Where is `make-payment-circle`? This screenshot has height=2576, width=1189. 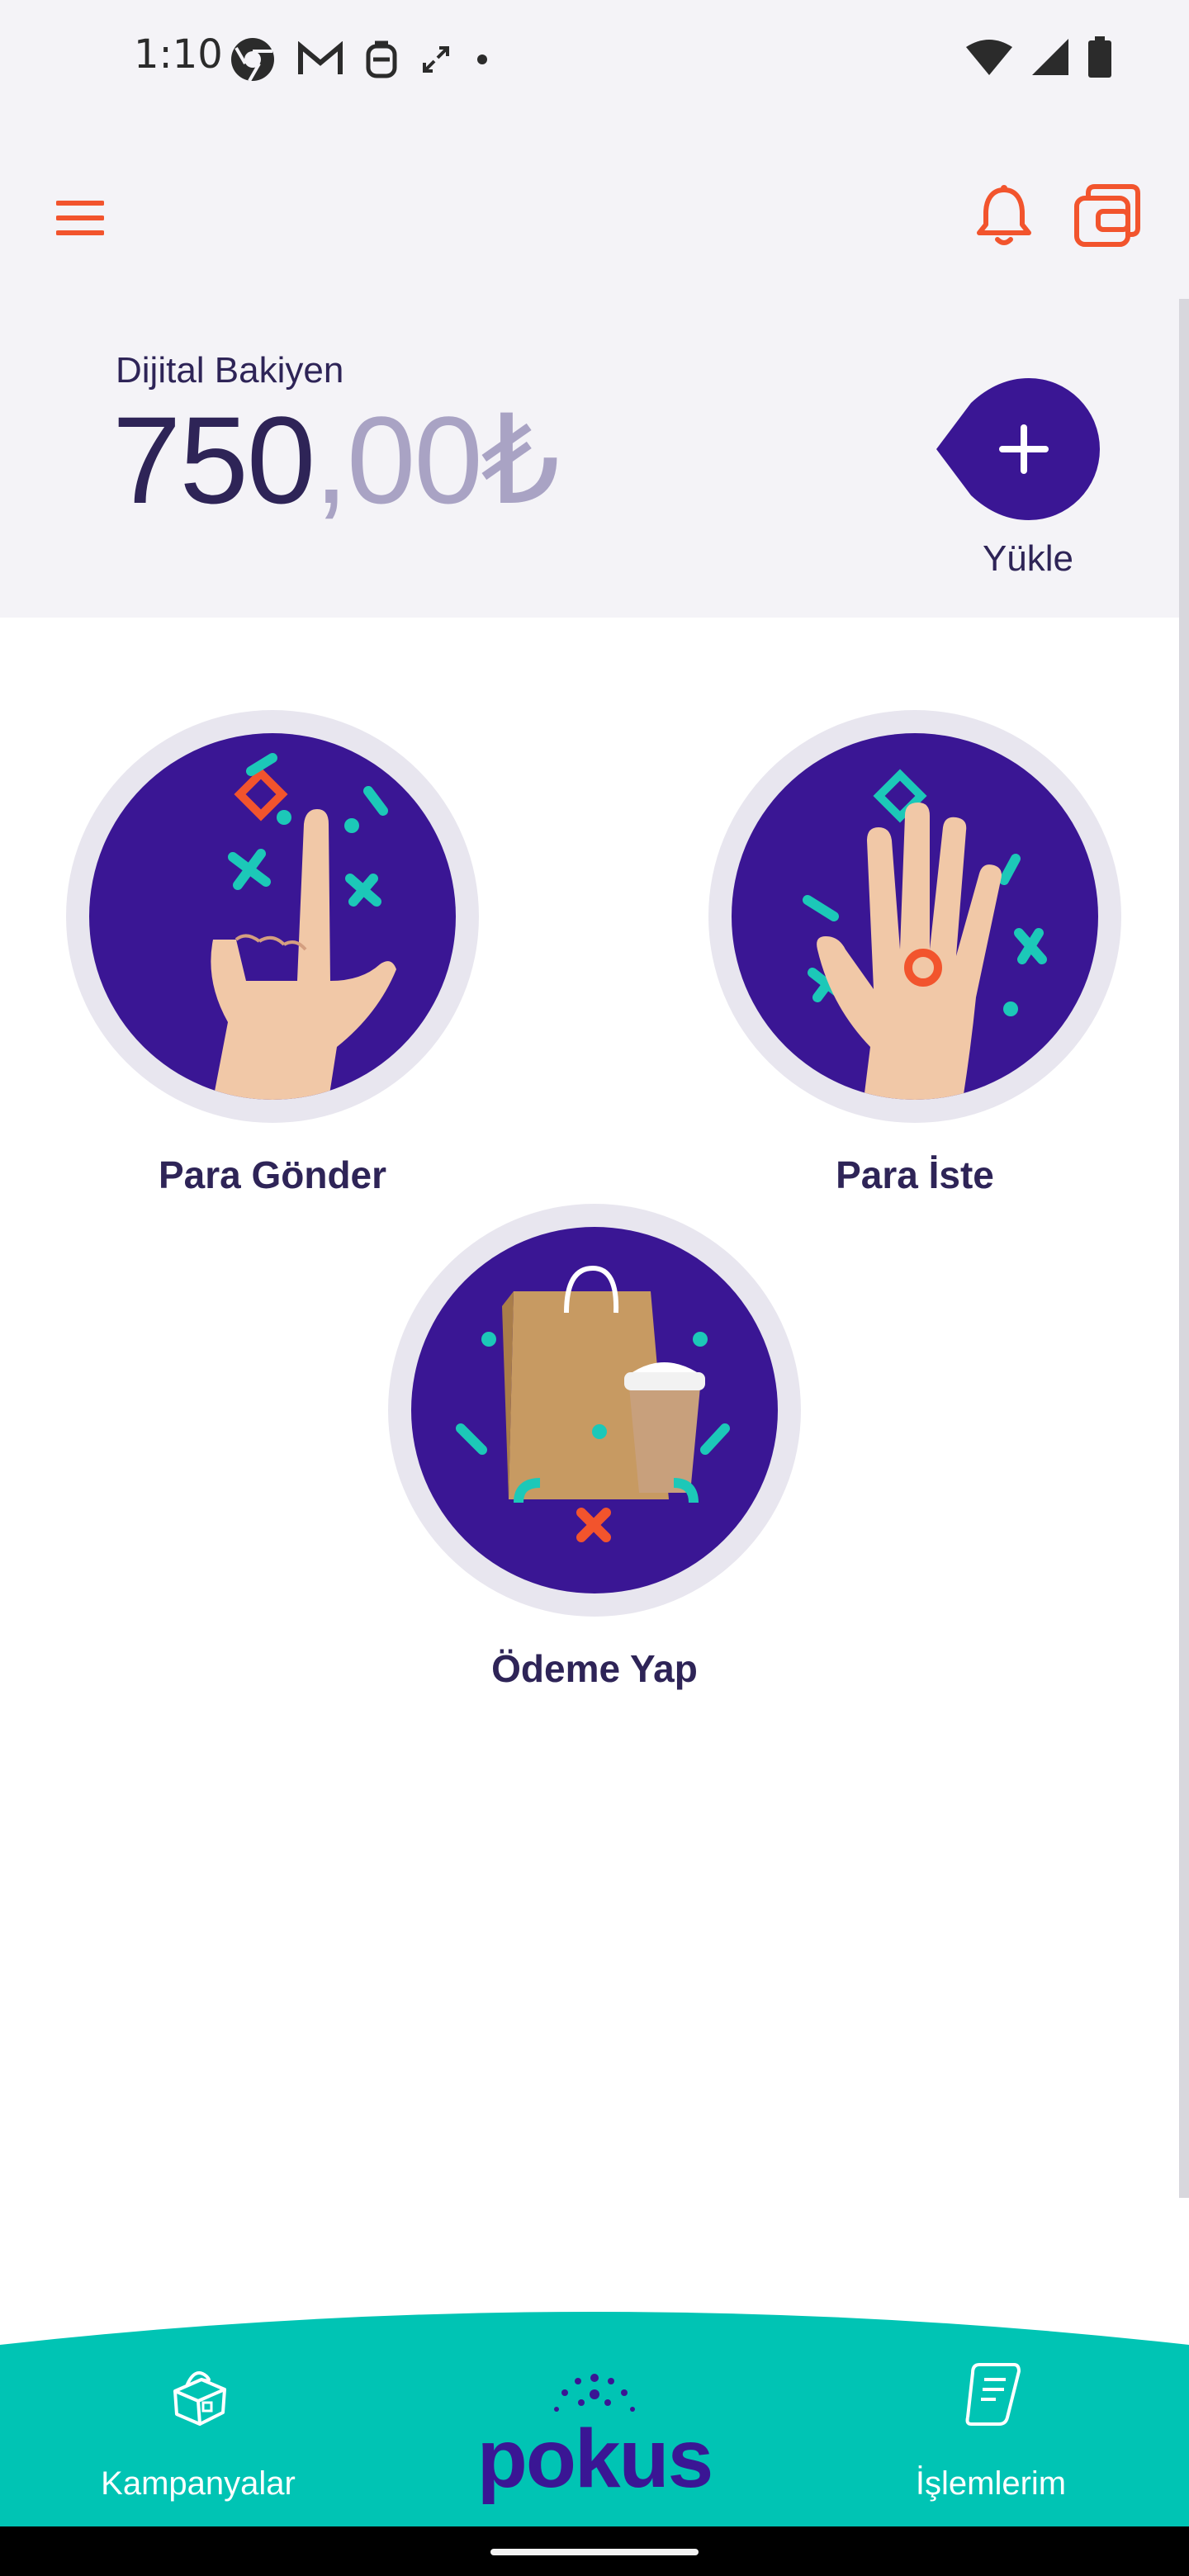 make-payment-circle is located at coordinates (594, 1410).